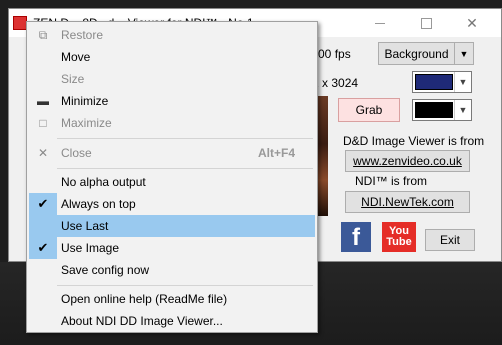 Image resolution: width=502 pixels, height=345 pixels. I want to click on menu-item-label: Open online help (ReadMe file), so click(144, 299).